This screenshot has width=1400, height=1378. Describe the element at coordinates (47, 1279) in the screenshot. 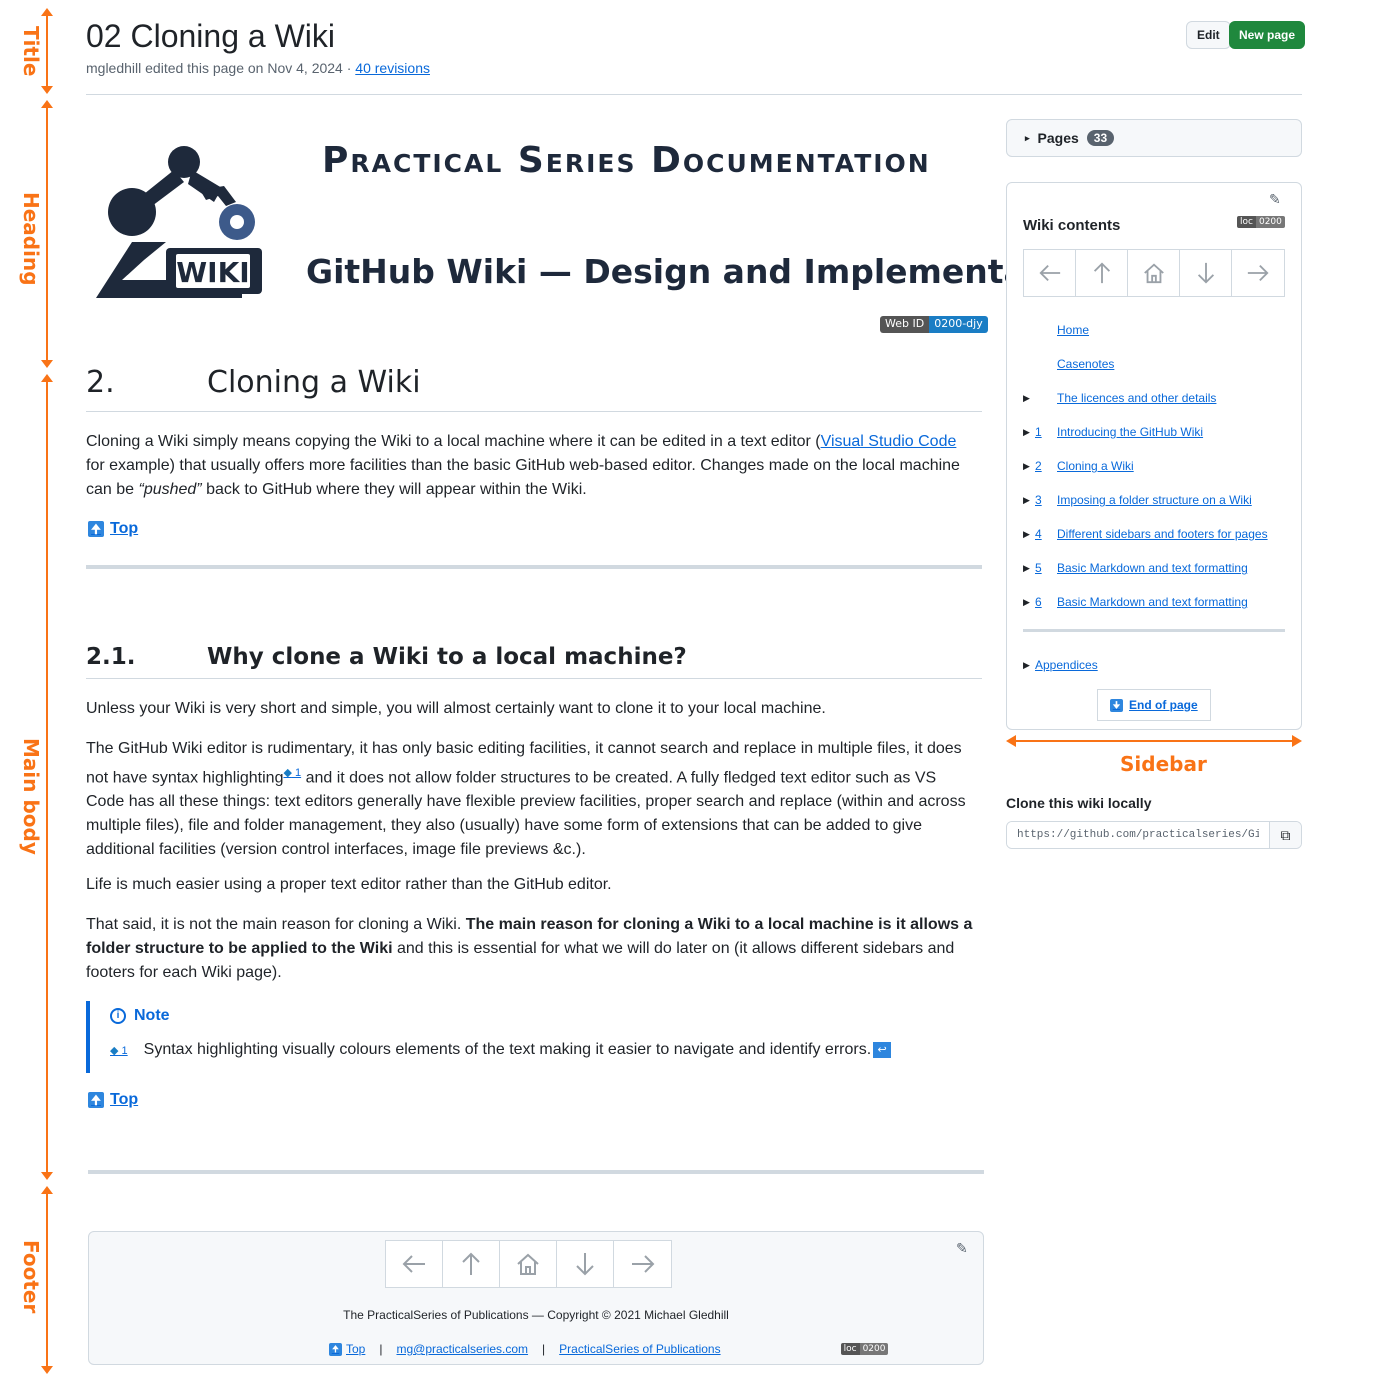

I see `annotation-footer-line` at that location.